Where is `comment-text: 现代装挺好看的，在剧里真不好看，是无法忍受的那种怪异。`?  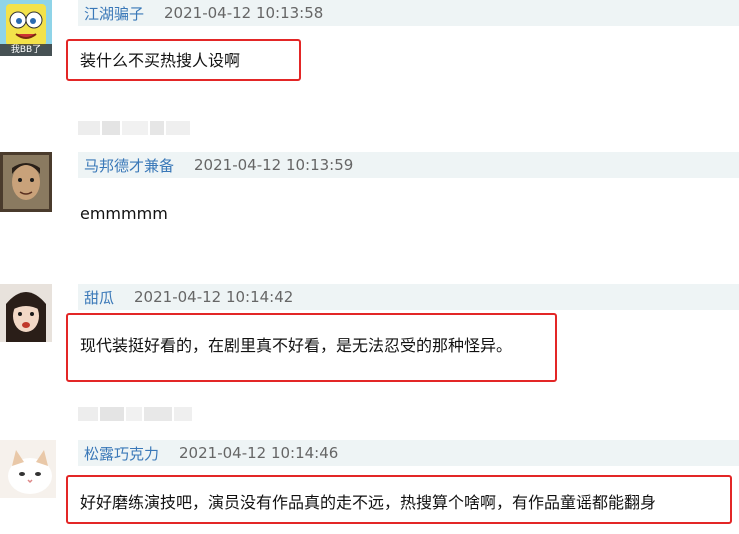
comment-text: 现代装挺好看的，在剧里真不好看，是无法忍受的那种怪异。 is located at coordinates (296, 345).